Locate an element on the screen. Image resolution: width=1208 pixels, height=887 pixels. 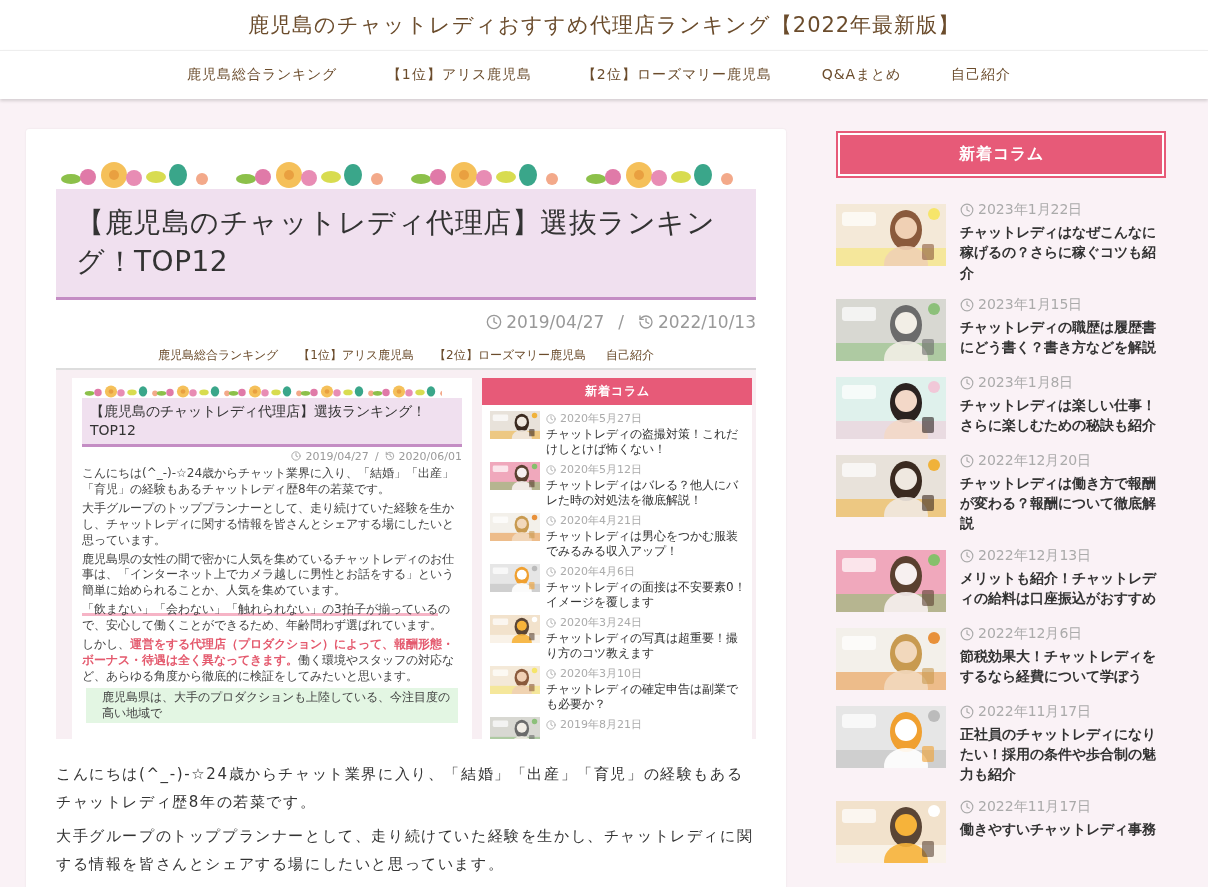
post-title-link: チャットレディは働き方で報酬が変わる？報酬について徹底解説 is located at coordinates (1063, 503).